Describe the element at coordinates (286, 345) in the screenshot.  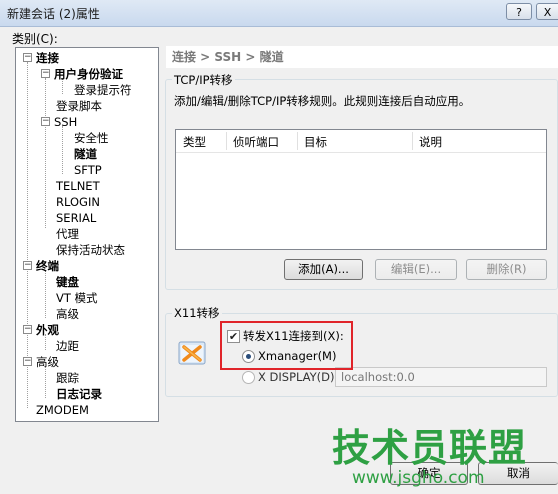
I see `highlight-box` at that location.